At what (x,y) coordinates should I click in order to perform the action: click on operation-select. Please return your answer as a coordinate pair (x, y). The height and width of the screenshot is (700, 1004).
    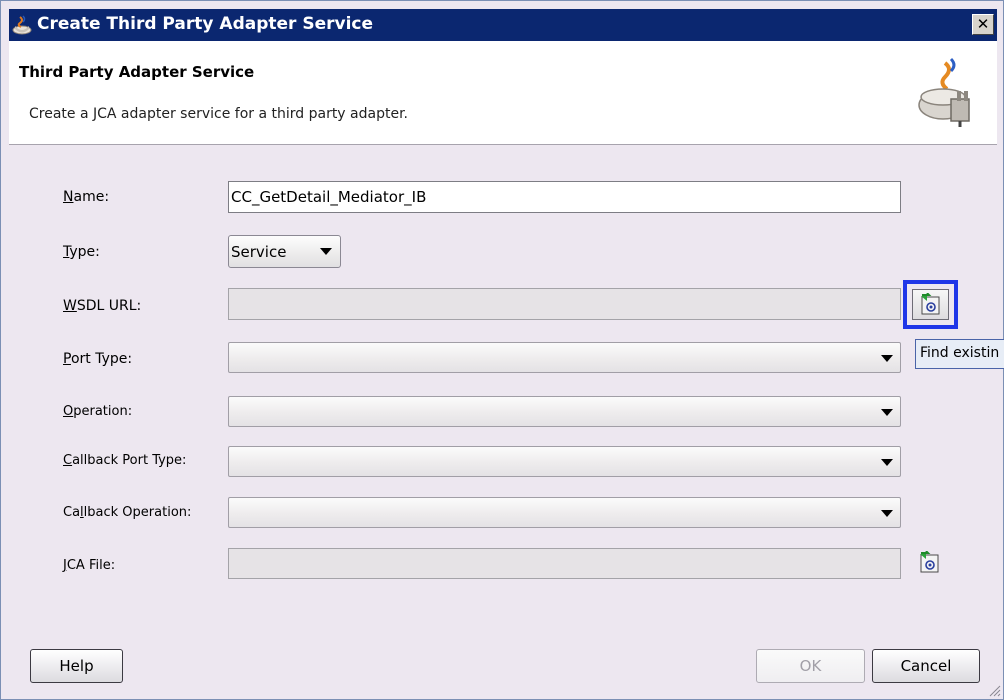
    Looking at the image, I should click on (564, 411).